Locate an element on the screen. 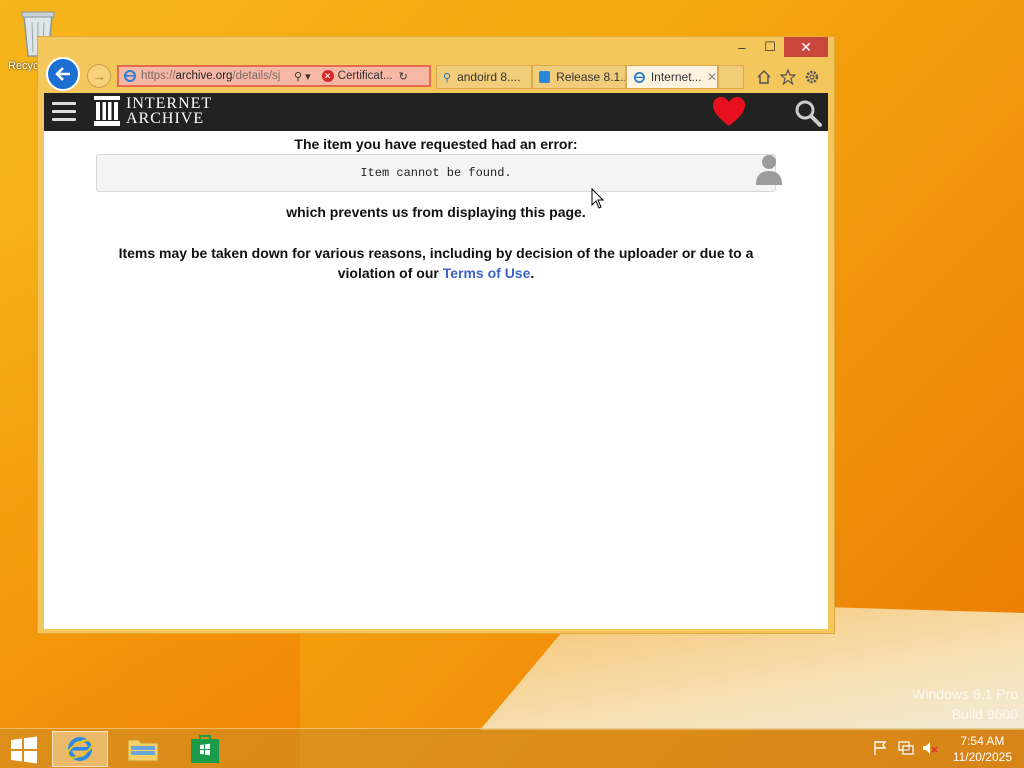 The height and width of the screenshot is (768, 1024). url-text: https://archive.org/details/sj is located at coordinates (216, 76).